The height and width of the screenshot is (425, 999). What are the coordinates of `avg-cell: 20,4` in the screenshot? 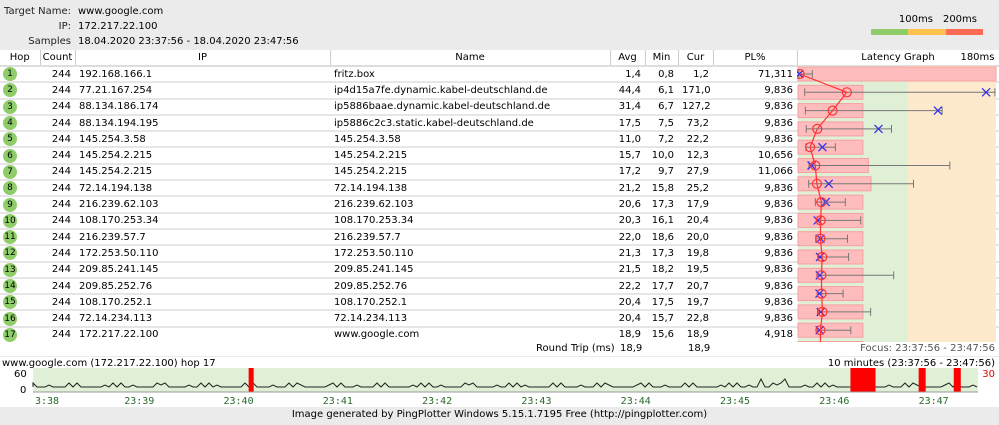 It's located at (627, 319).